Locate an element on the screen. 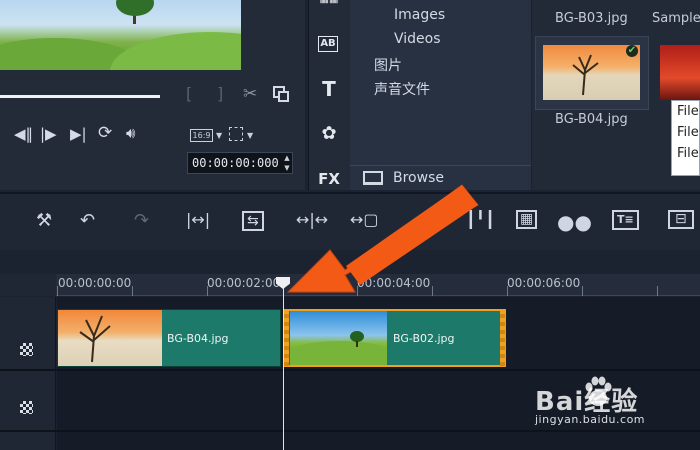  enlarge-preview-icon is located at coordinates (281, 94).